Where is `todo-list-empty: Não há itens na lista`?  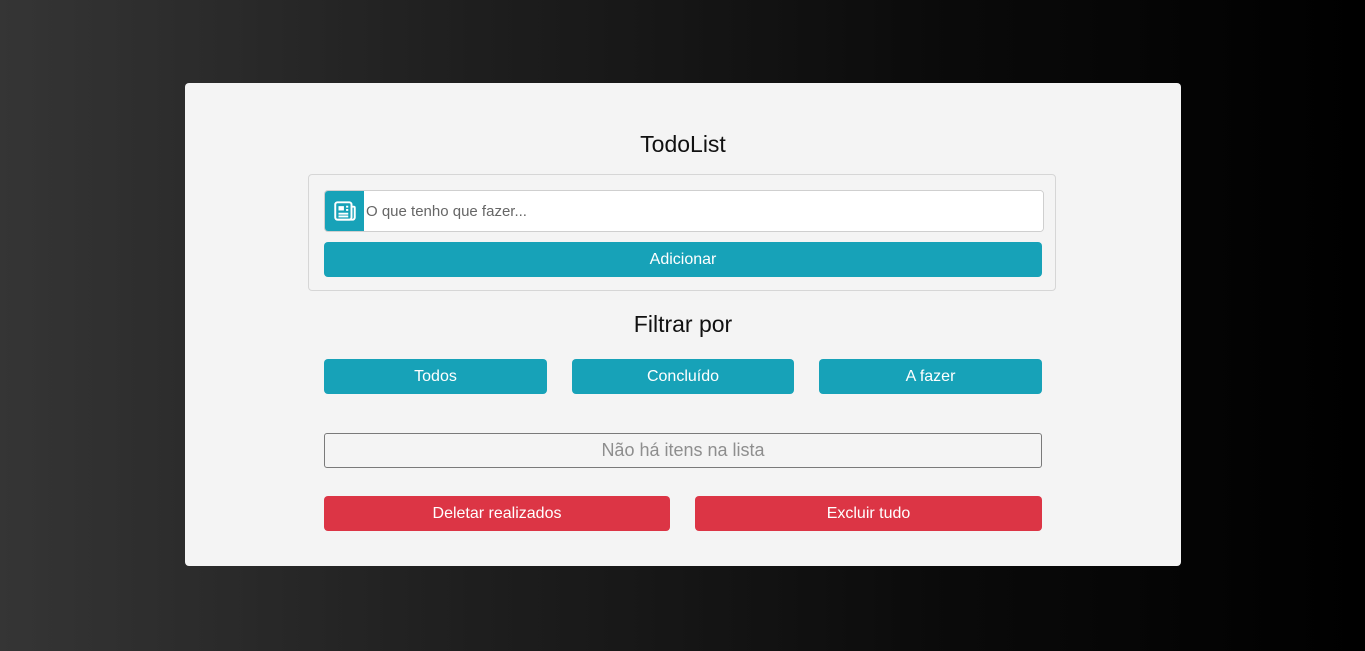
todo-list-empty: Não há itens na lista is located at coordinates (683, 450).